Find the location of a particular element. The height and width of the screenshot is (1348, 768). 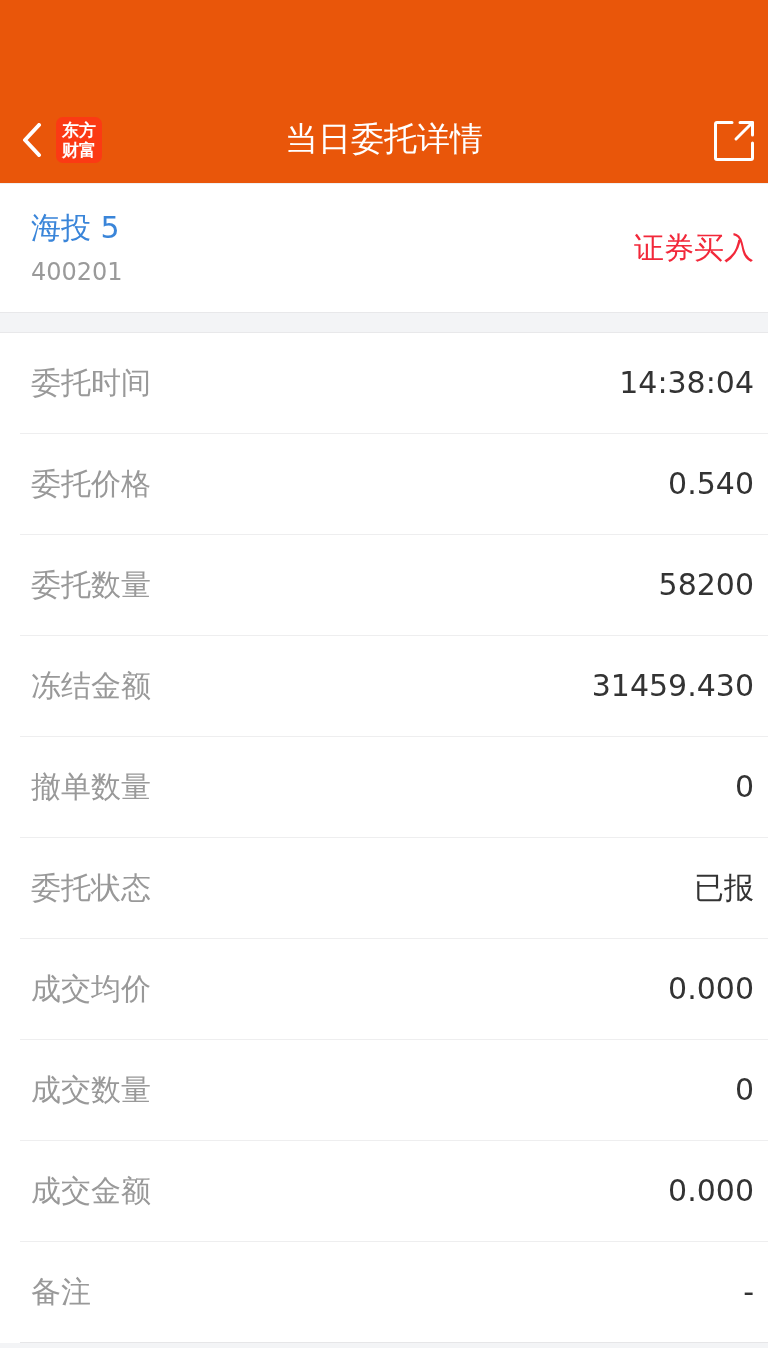

field-value: 58200 is located at coordinates (706, 585).